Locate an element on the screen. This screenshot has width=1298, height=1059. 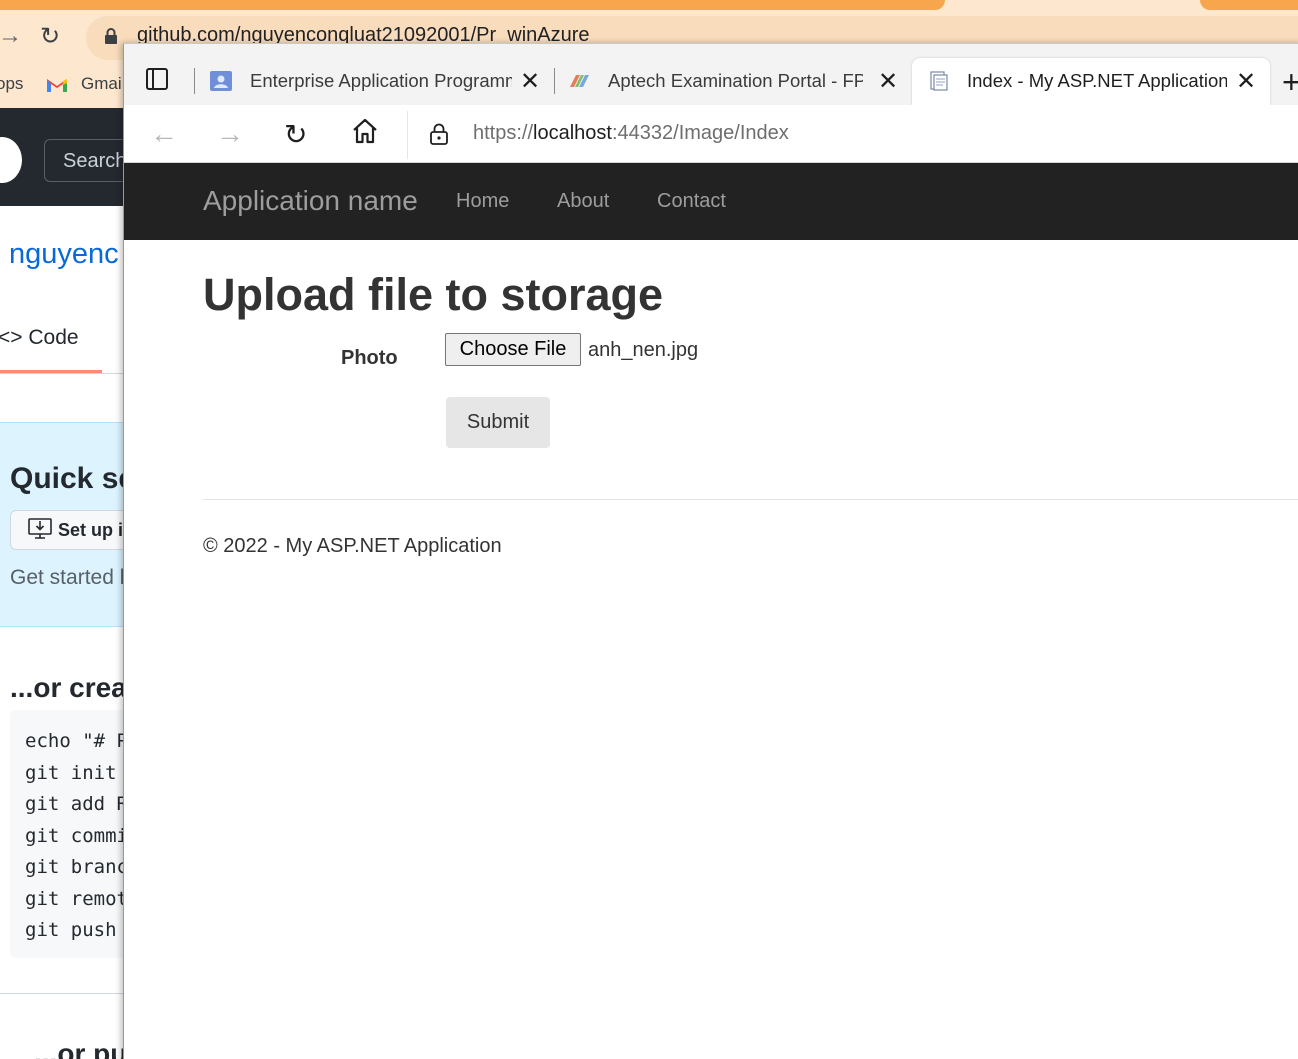
tab-index: Index - My ASP.NET Application ✕ is located at coordinates (1091, 81).